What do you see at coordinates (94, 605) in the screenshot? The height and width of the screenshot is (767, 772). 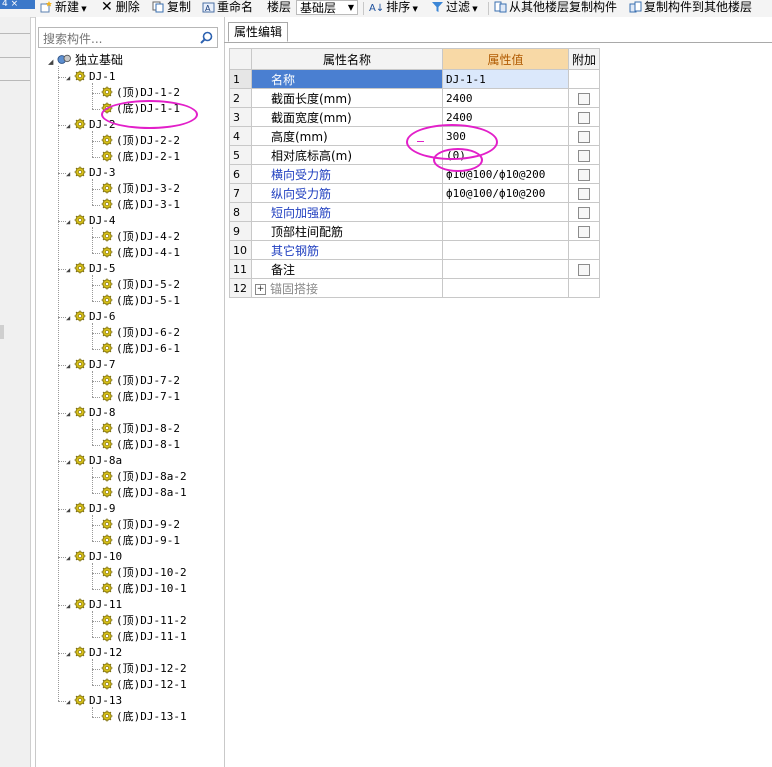 I see `tree-group-node: ◢ DJ-11` at bounding box center [94, 605].